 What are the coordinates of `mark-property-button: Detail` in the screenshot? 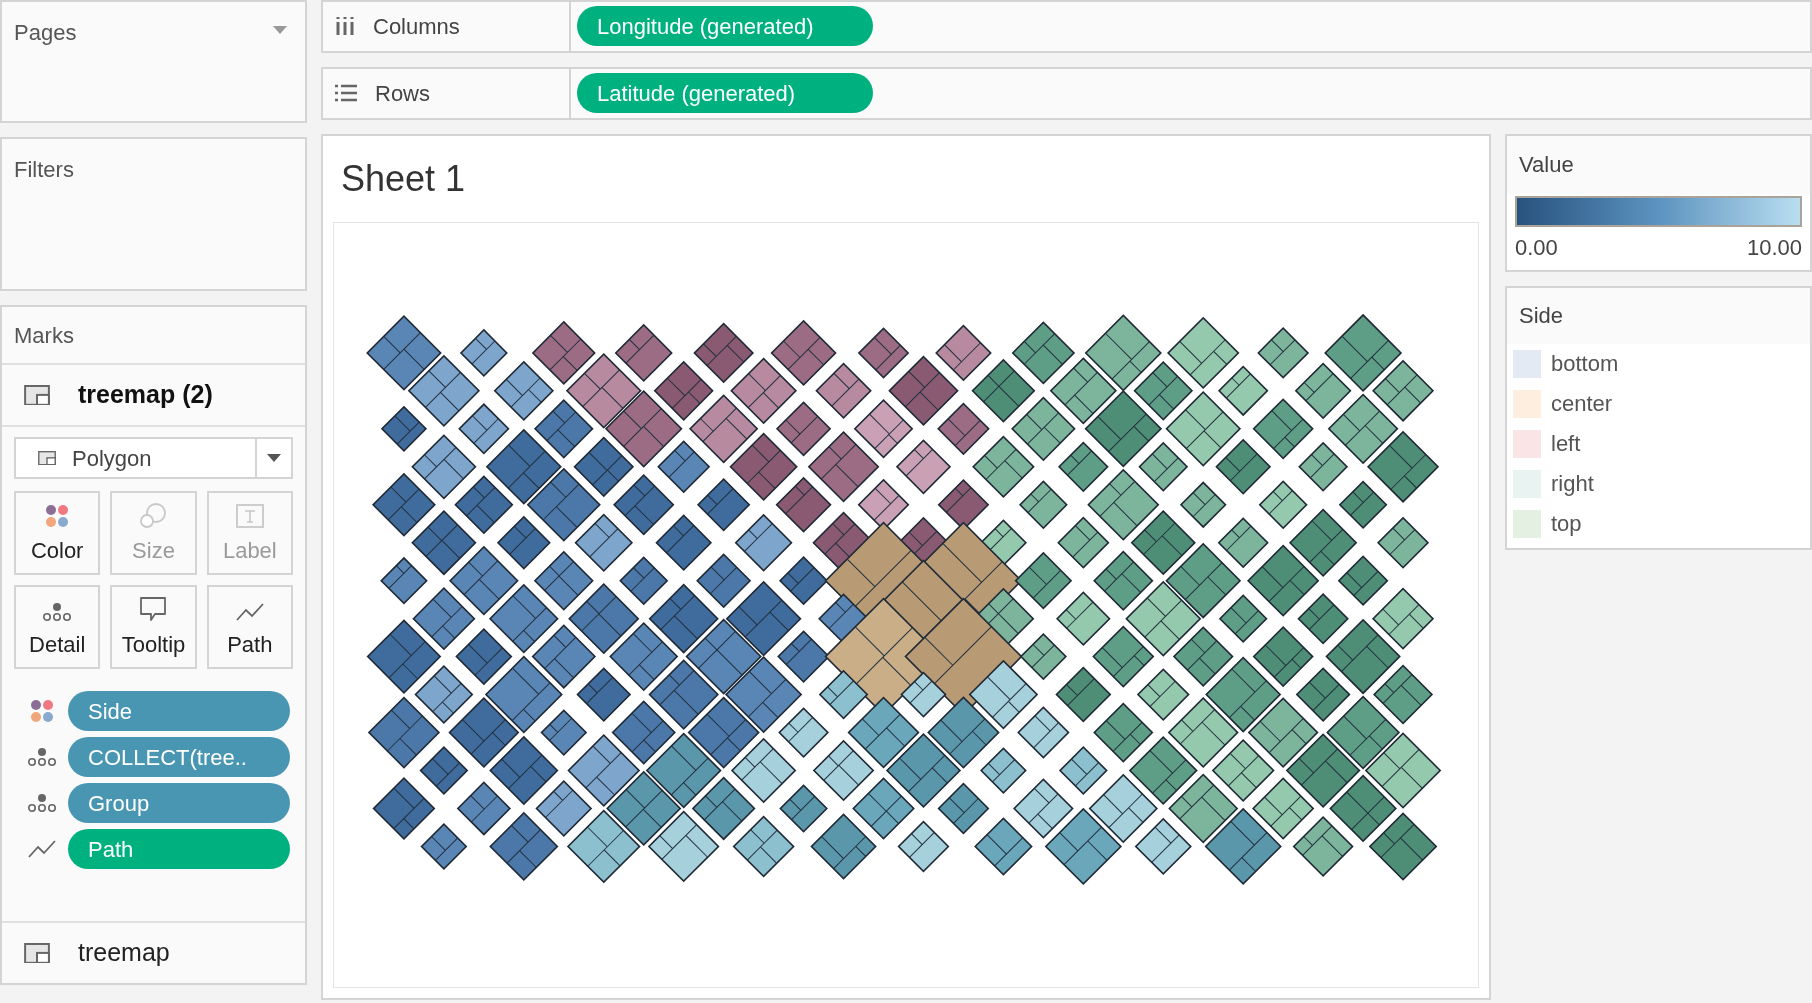 It's located at (57, 627).